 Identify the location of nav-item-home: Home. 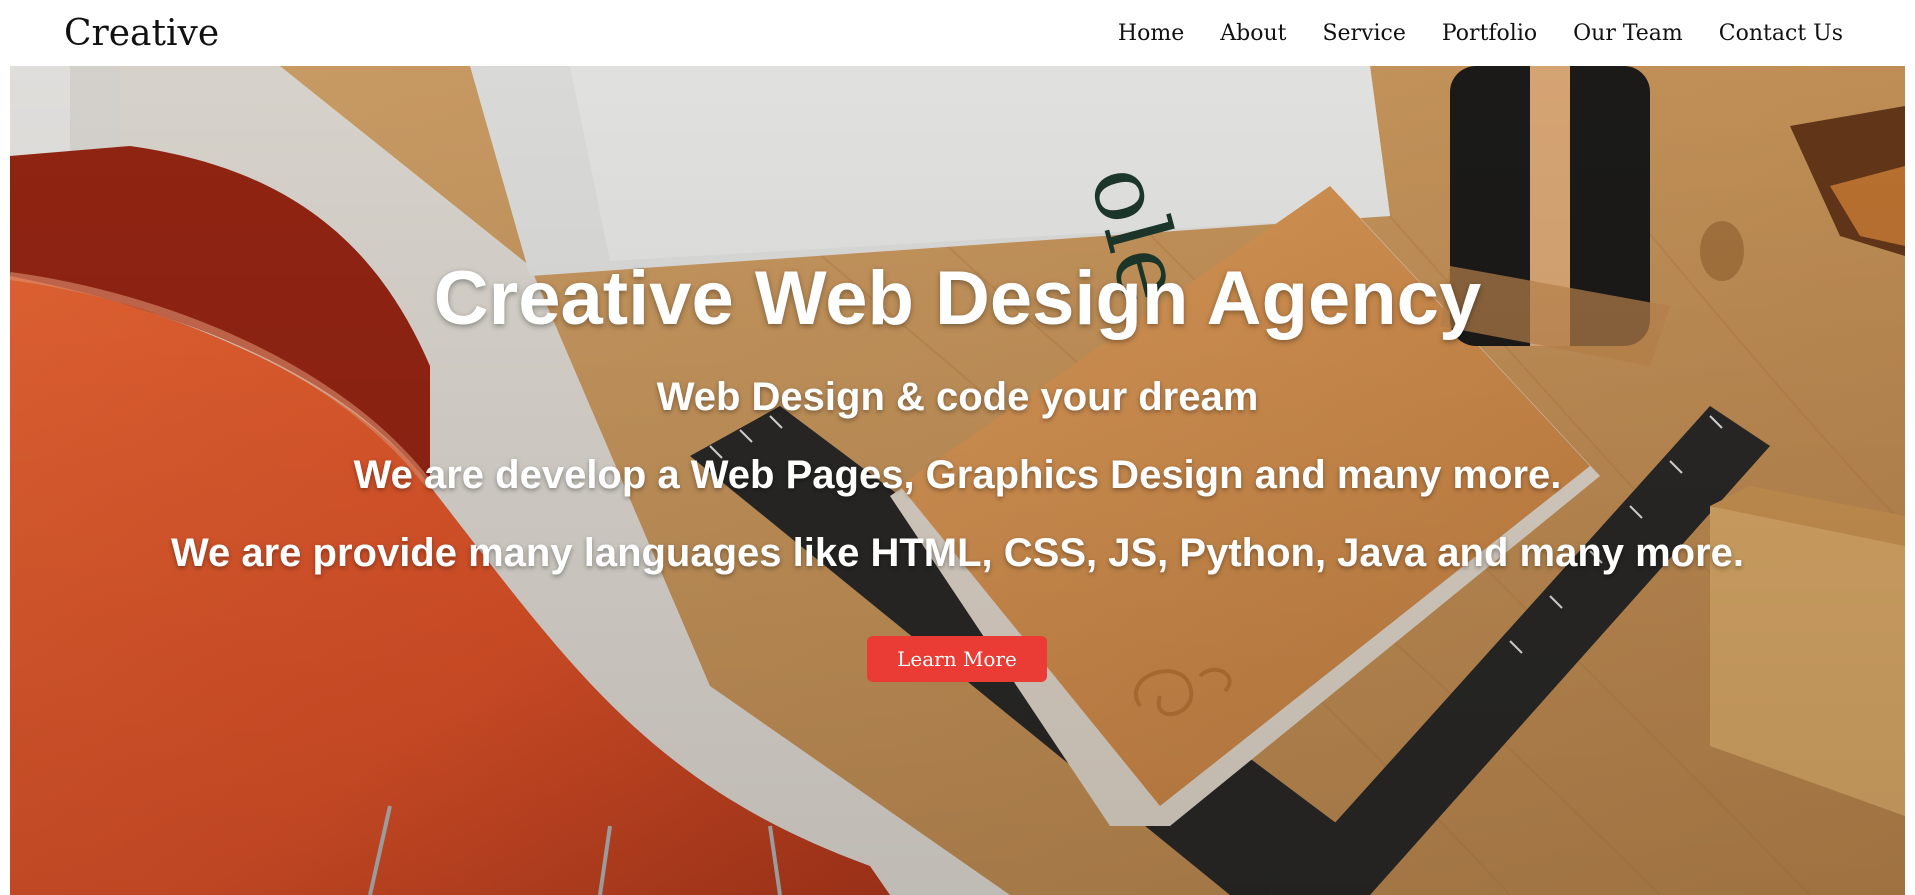
(1151, 34).